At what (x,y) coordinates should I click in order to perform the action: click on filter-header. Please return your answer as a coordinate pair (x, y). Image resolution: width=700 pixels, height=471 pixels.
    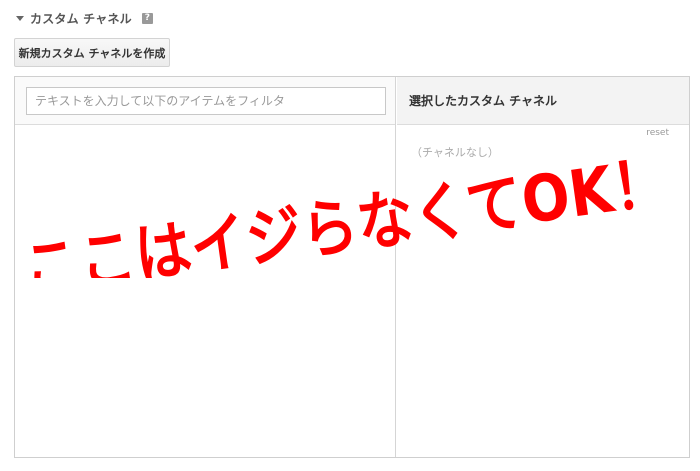
    Looking at the image, I should click on (205, 101).